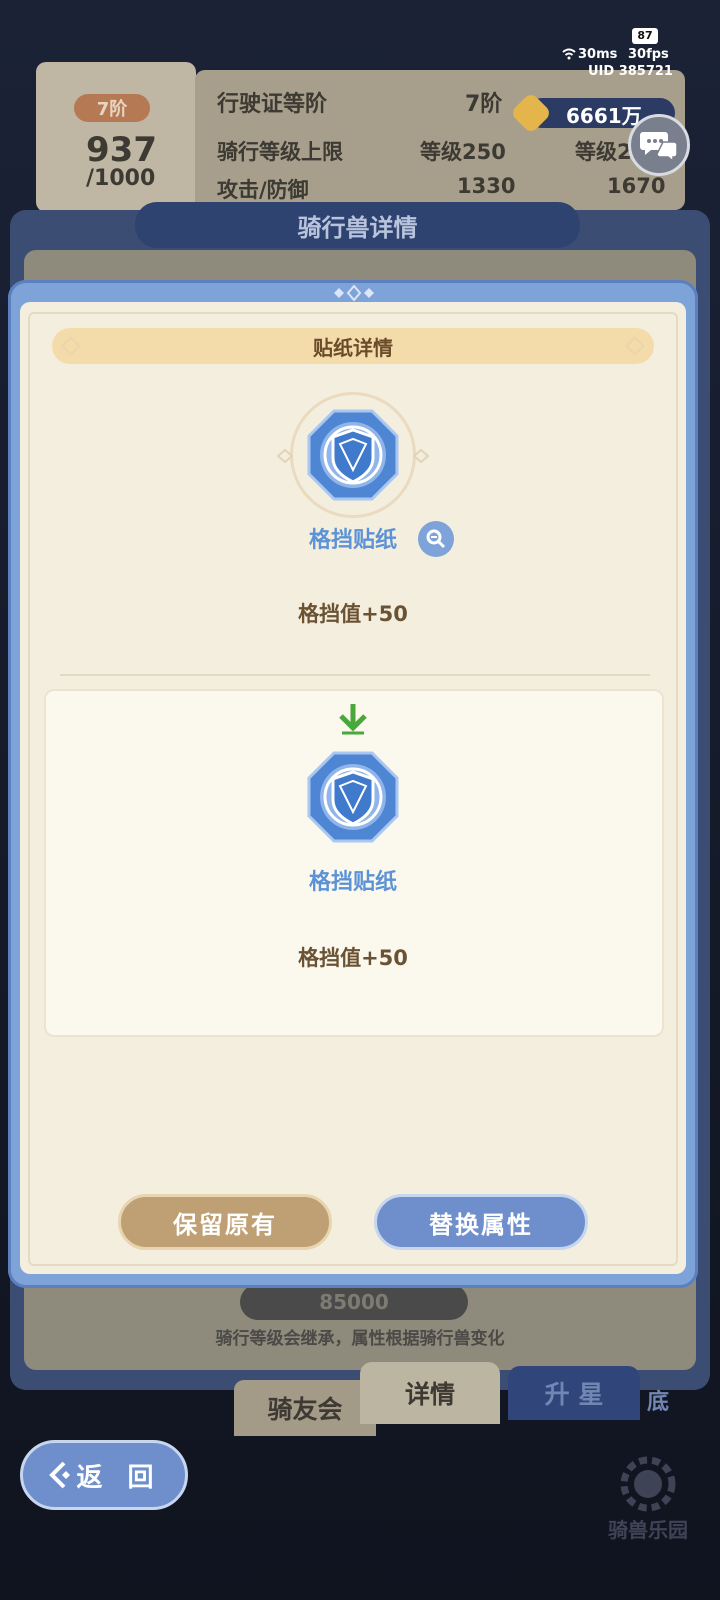  What do you see at coordinates (263, 190) in the screenshot?
I see `stat-row-label: 攻击/防御` at bounding box center [263, 190].